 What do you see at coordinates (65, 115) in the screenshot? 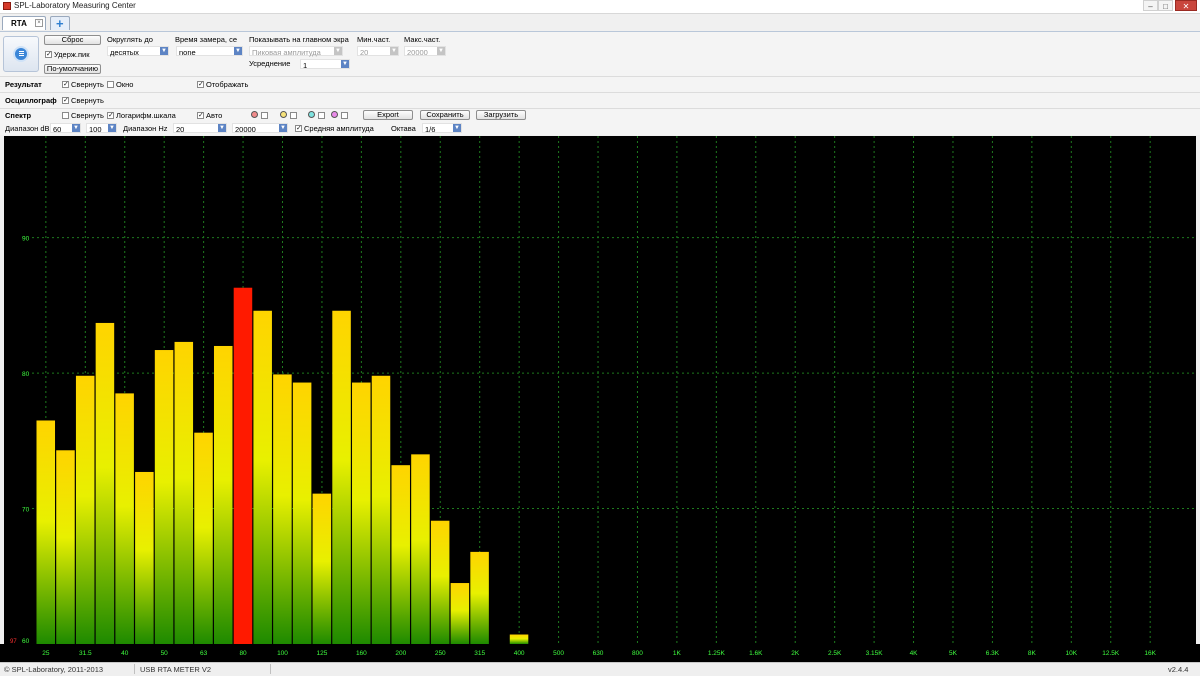
I see `spectrum-collapse-checkbox` at bounding box center [65, 115].